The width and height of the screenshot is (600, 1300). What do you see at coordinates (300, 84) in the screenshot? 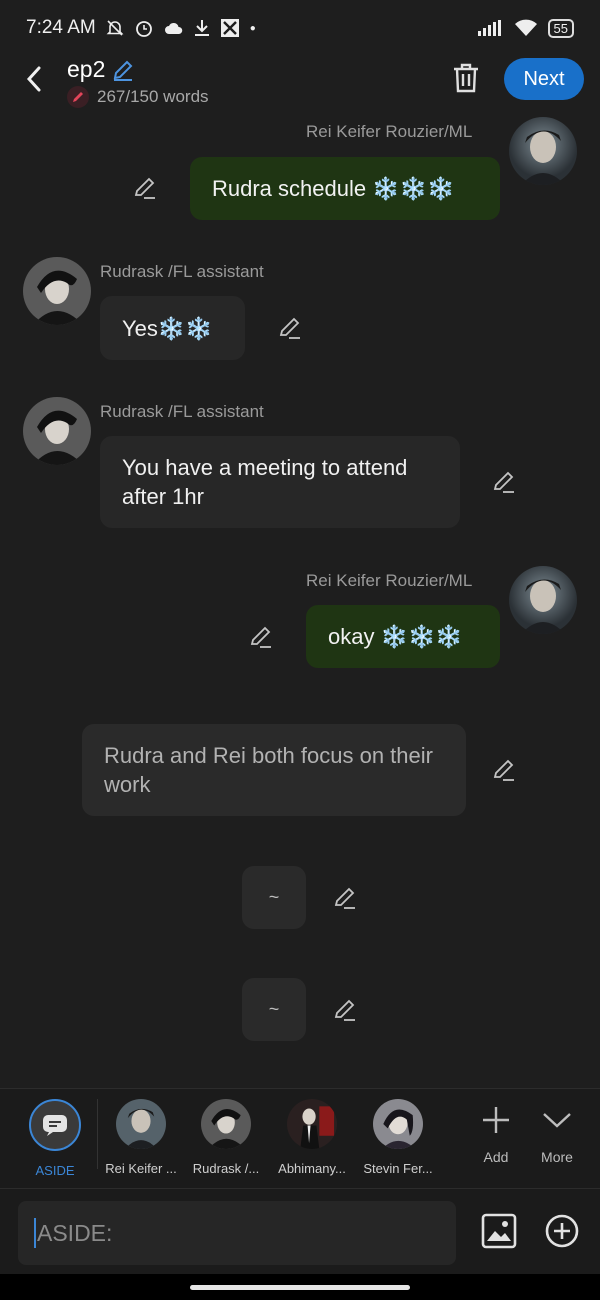
I see `header: ep2 267/150 words Next` at bounding box center [300, 84].